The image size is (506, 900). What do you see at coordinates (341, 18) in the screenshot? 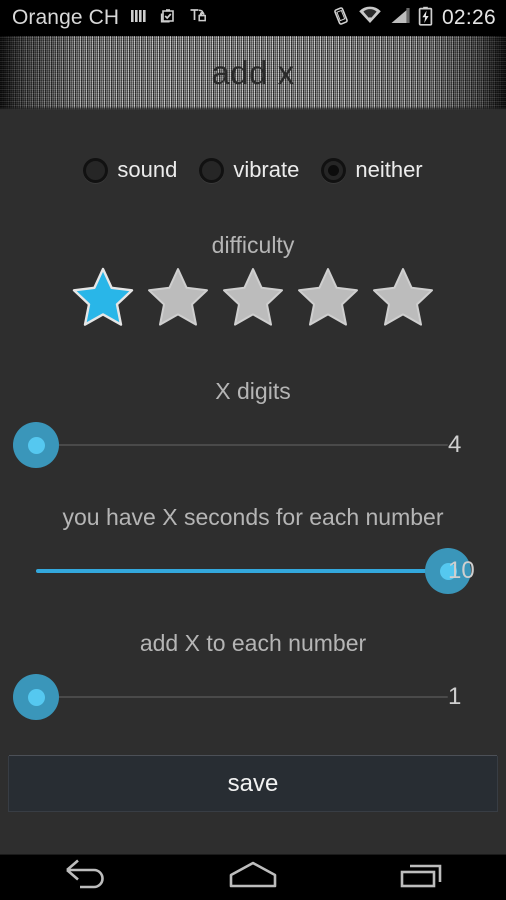
I see `vibrate-icon` at bounding box center [341, 18].